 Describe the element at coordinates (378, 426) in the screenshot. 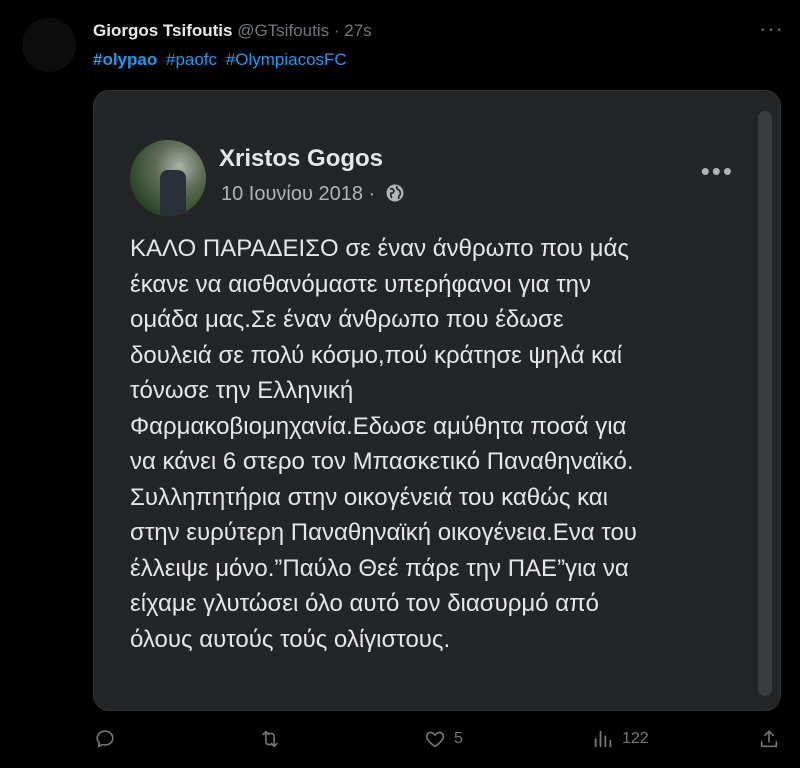

I see `post-line: Φαρμακοβιομηχανία.Εδωσε αμύθητα ποσά για` at that location.